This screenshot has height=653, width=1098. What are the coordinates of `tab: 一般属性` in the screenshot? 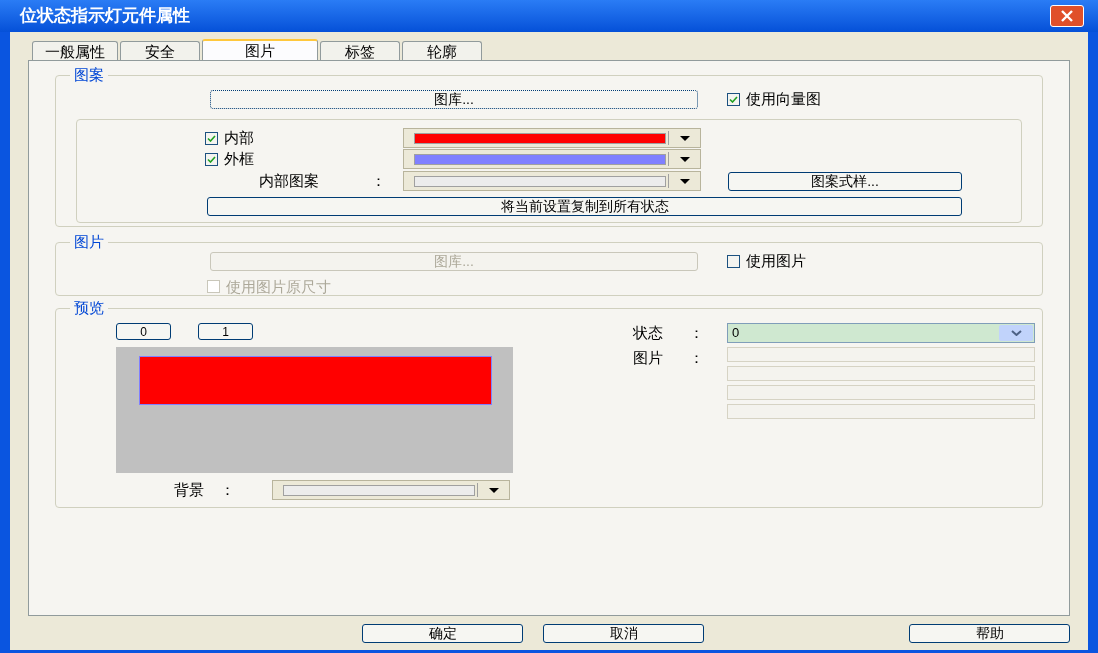 It's located at (75, 50).